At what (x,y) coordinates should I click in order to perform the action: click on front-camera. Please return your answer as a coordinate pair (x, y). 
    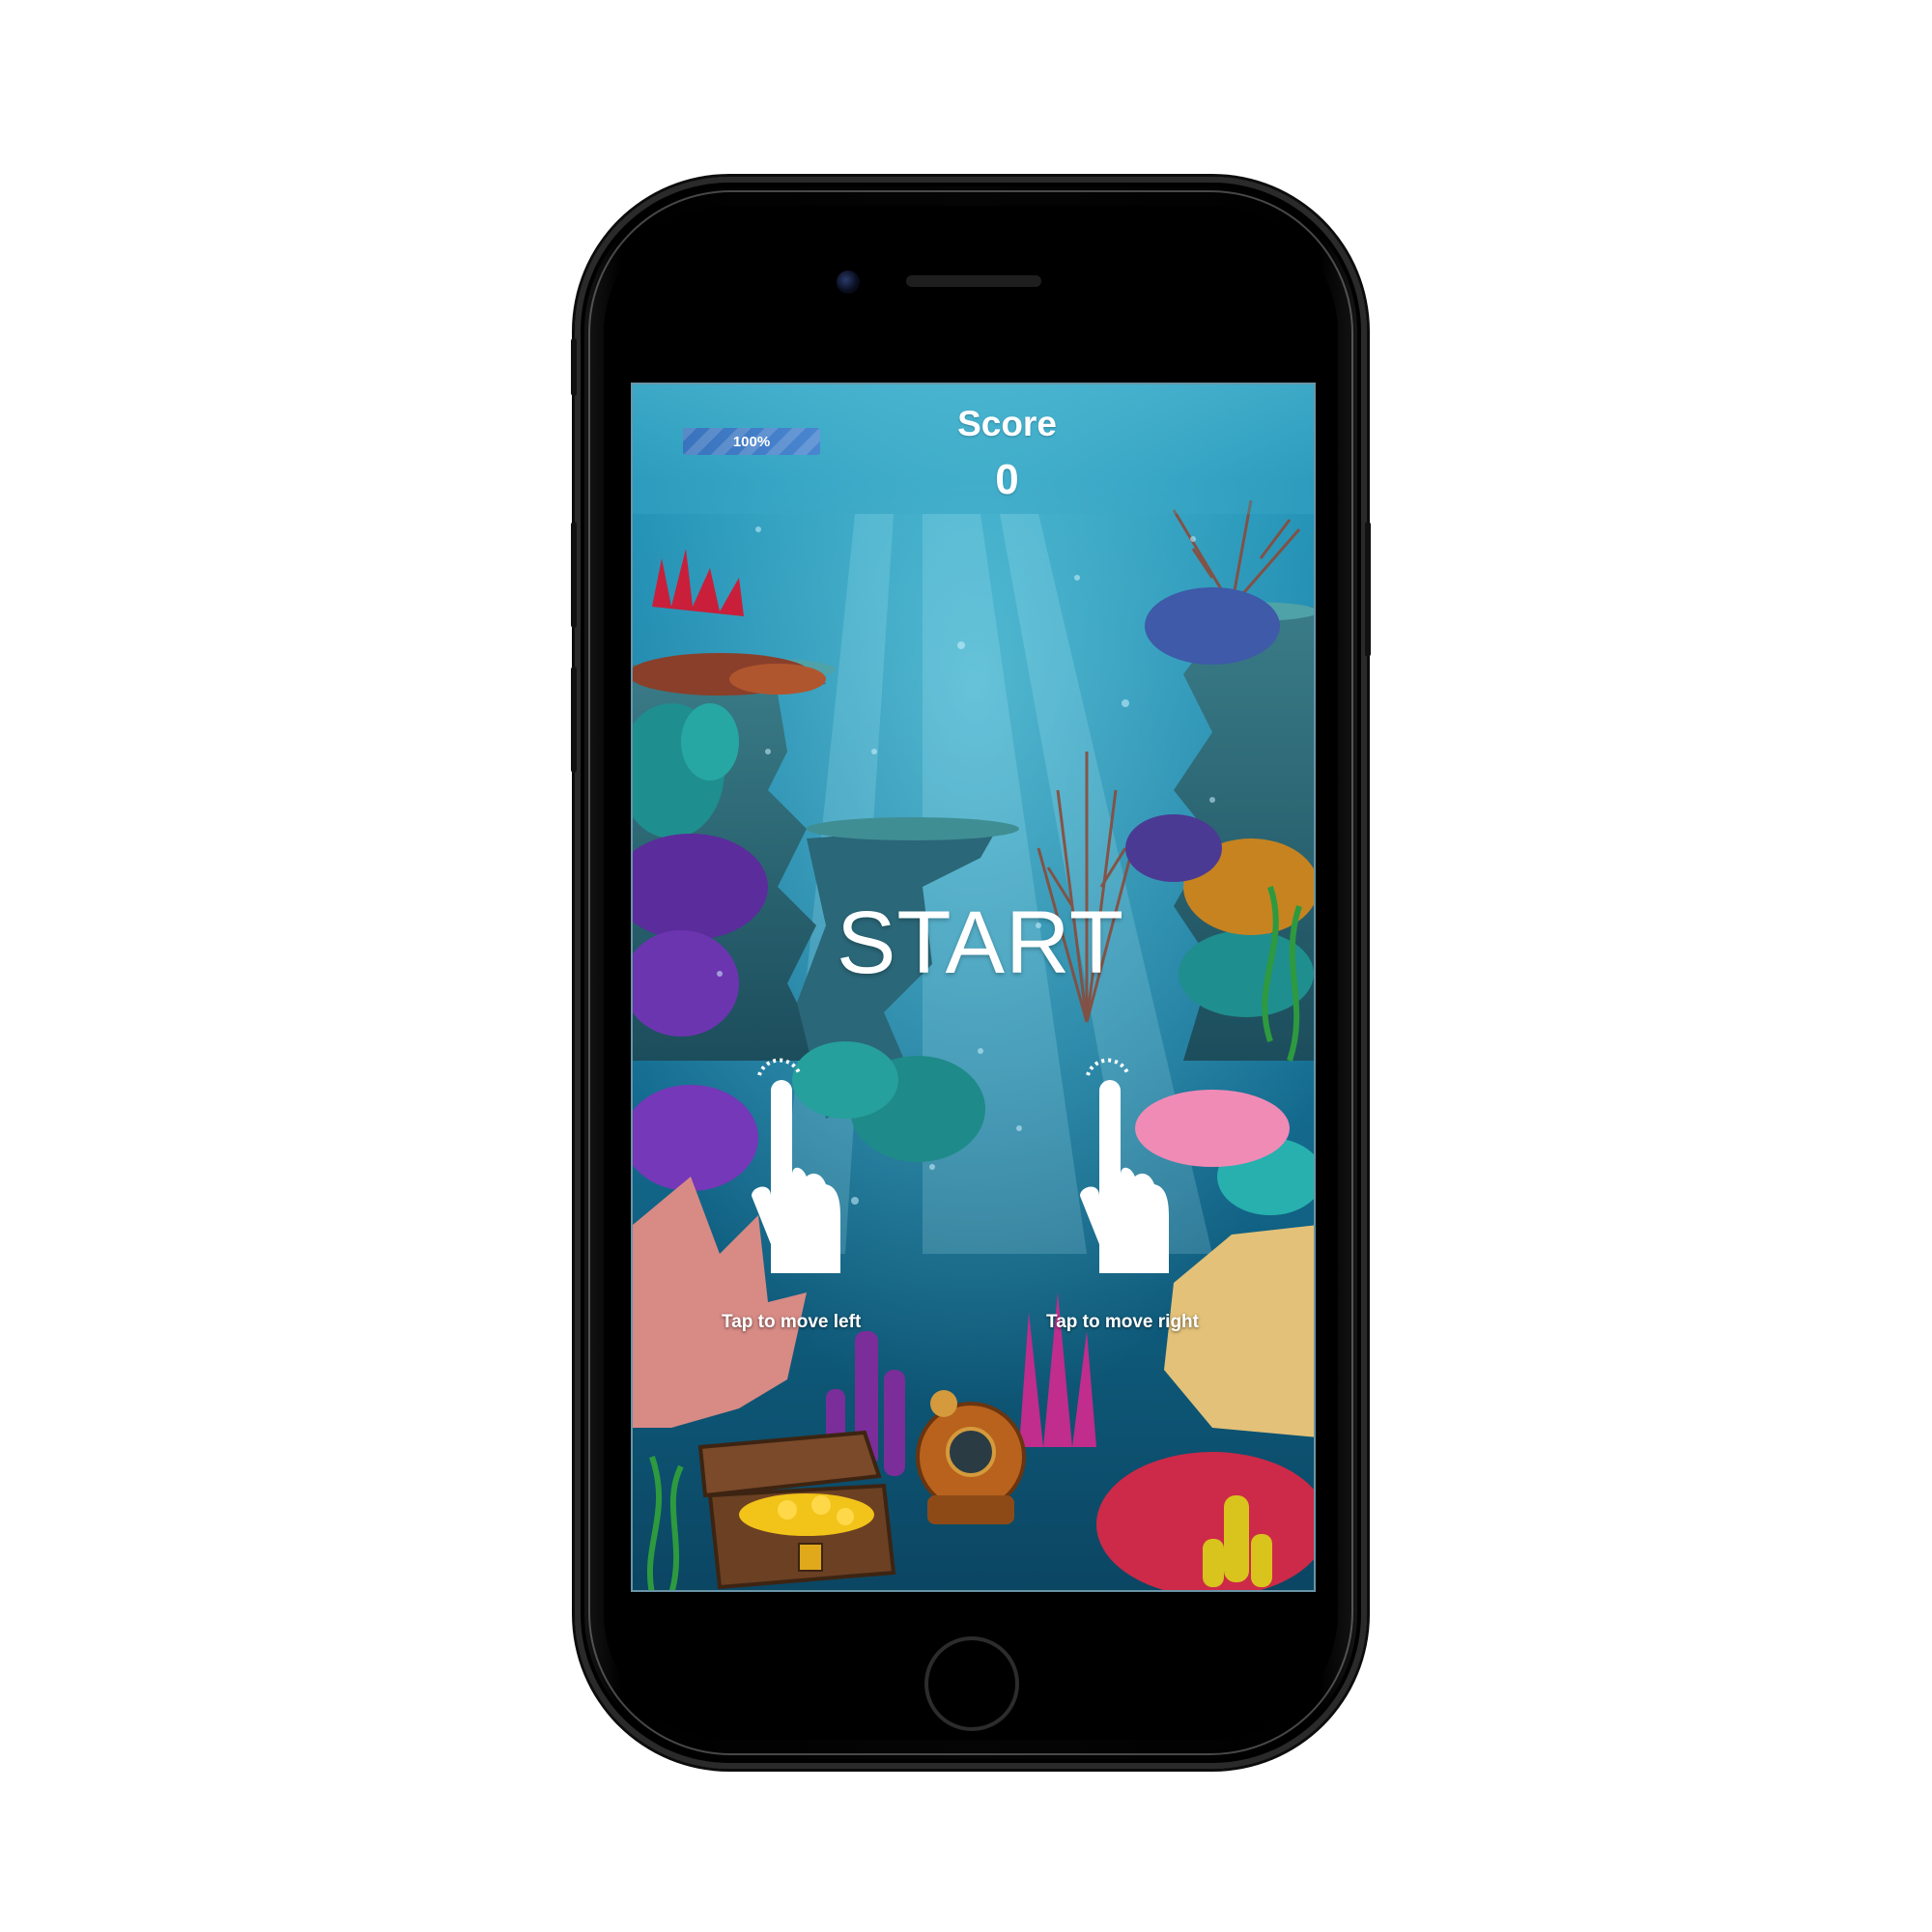
    Looking at the image, I should click on (848, 282).